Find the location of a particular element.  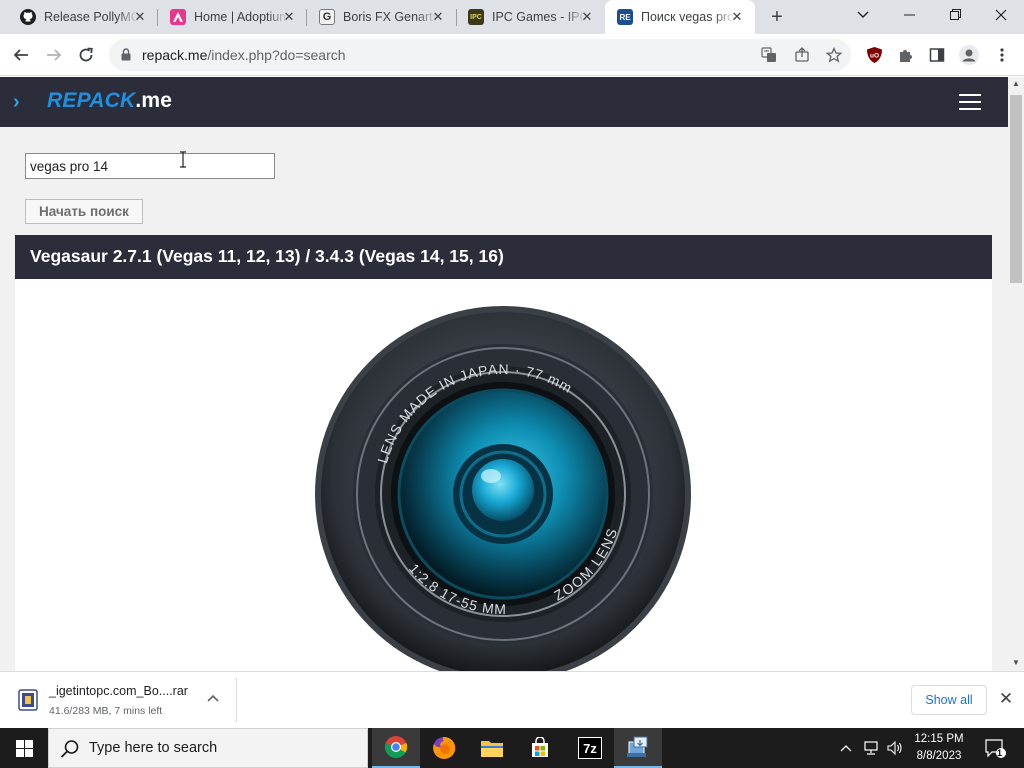

close-download-shelf-icon: ✕ is located at coordinates (1006, 699).